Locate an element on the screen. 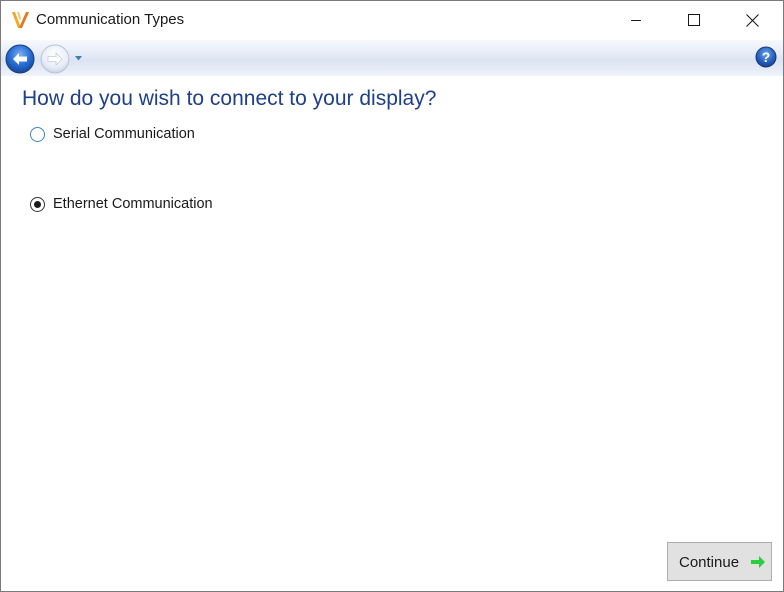 The width and height of the screenshot is (784, 592). serial-radio-button is located at coordinates (37, 134).